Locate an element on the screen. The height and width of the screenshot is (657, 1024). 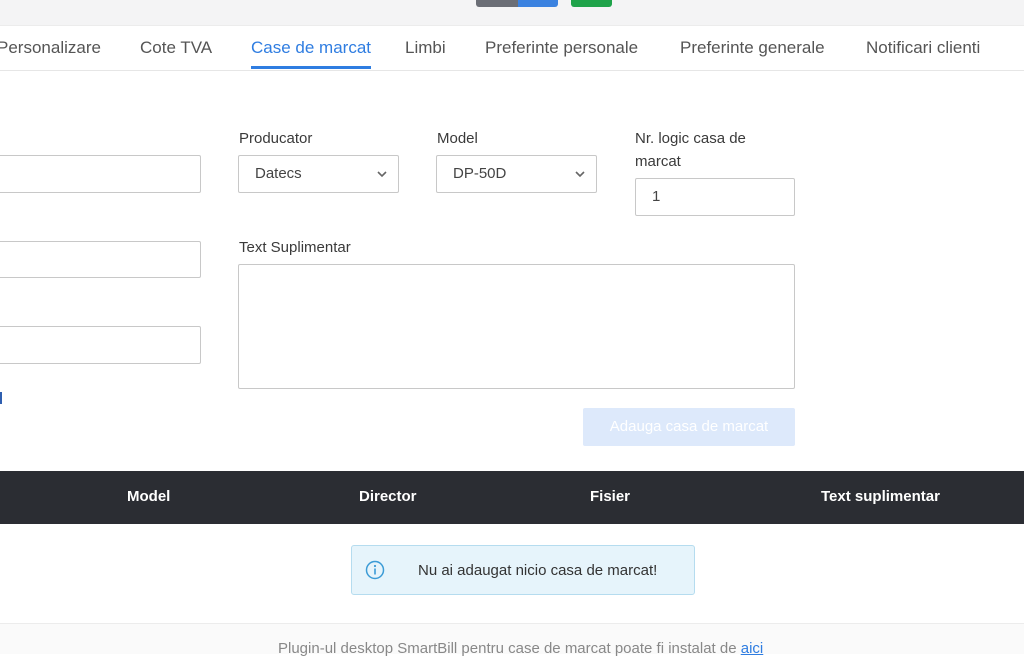
tab-cote-tva: Cote TVA is located at coordinates (176, 48).